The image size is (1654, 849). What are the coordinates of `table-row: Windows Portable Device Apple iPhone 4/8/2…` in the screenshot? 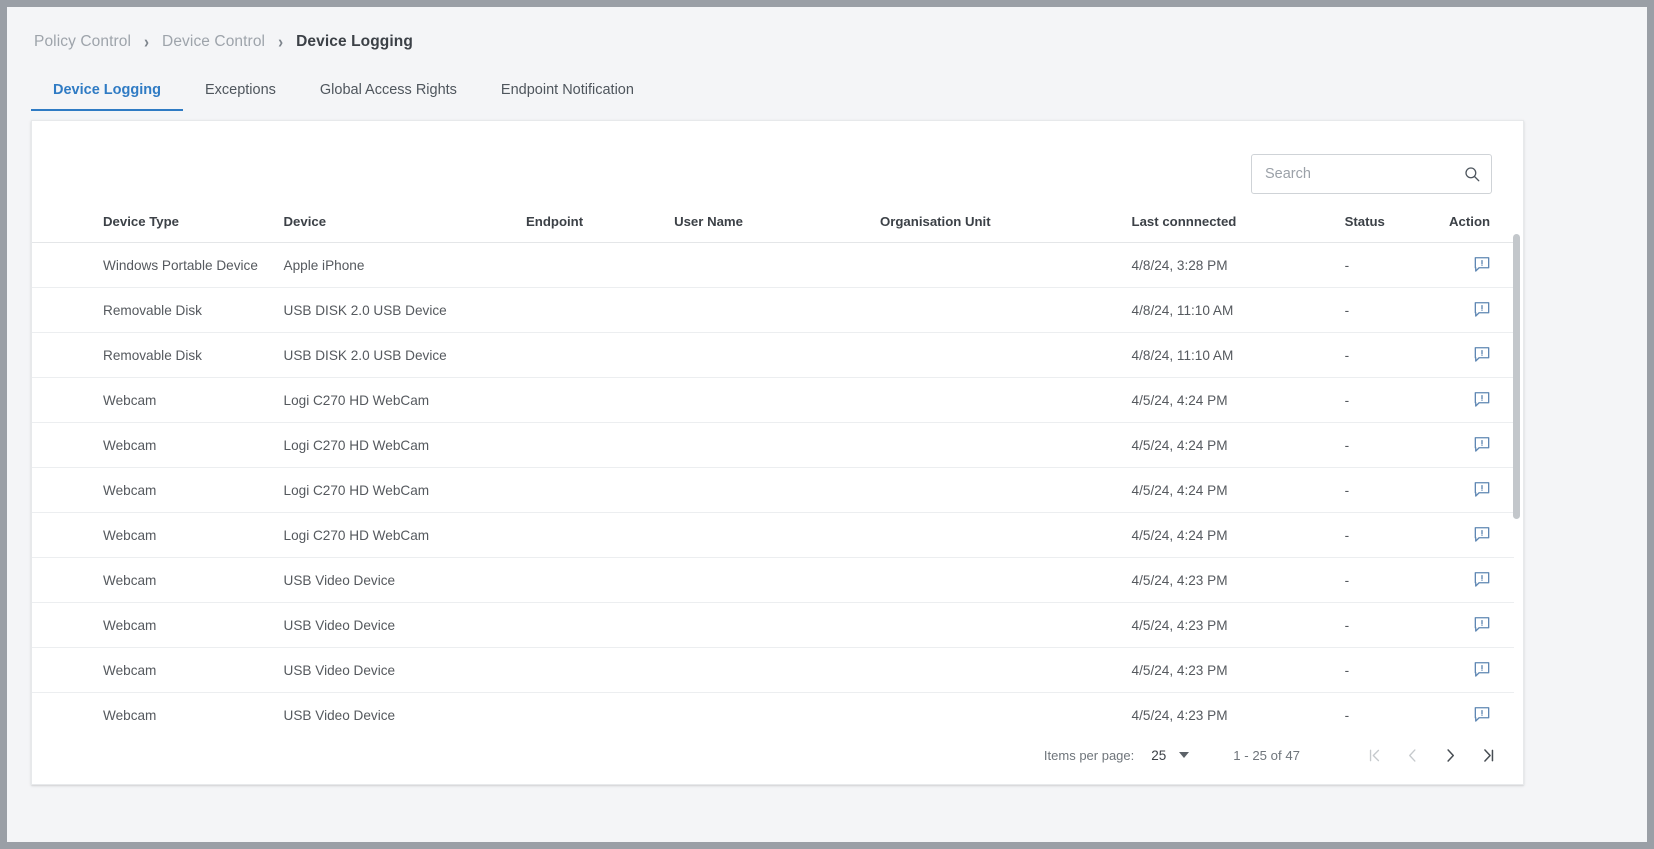 It's located at (773, 265).